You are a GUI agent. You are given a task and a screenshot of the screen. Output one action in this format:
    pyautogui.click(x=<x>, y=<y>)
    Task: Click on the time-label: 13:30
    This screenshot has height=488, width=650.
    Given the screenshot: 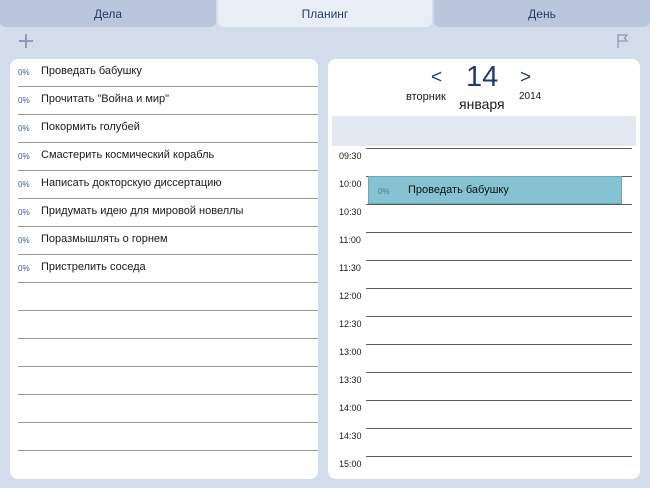 What is the action you would take?
    pyautogui.click(x=350, y=380)
    